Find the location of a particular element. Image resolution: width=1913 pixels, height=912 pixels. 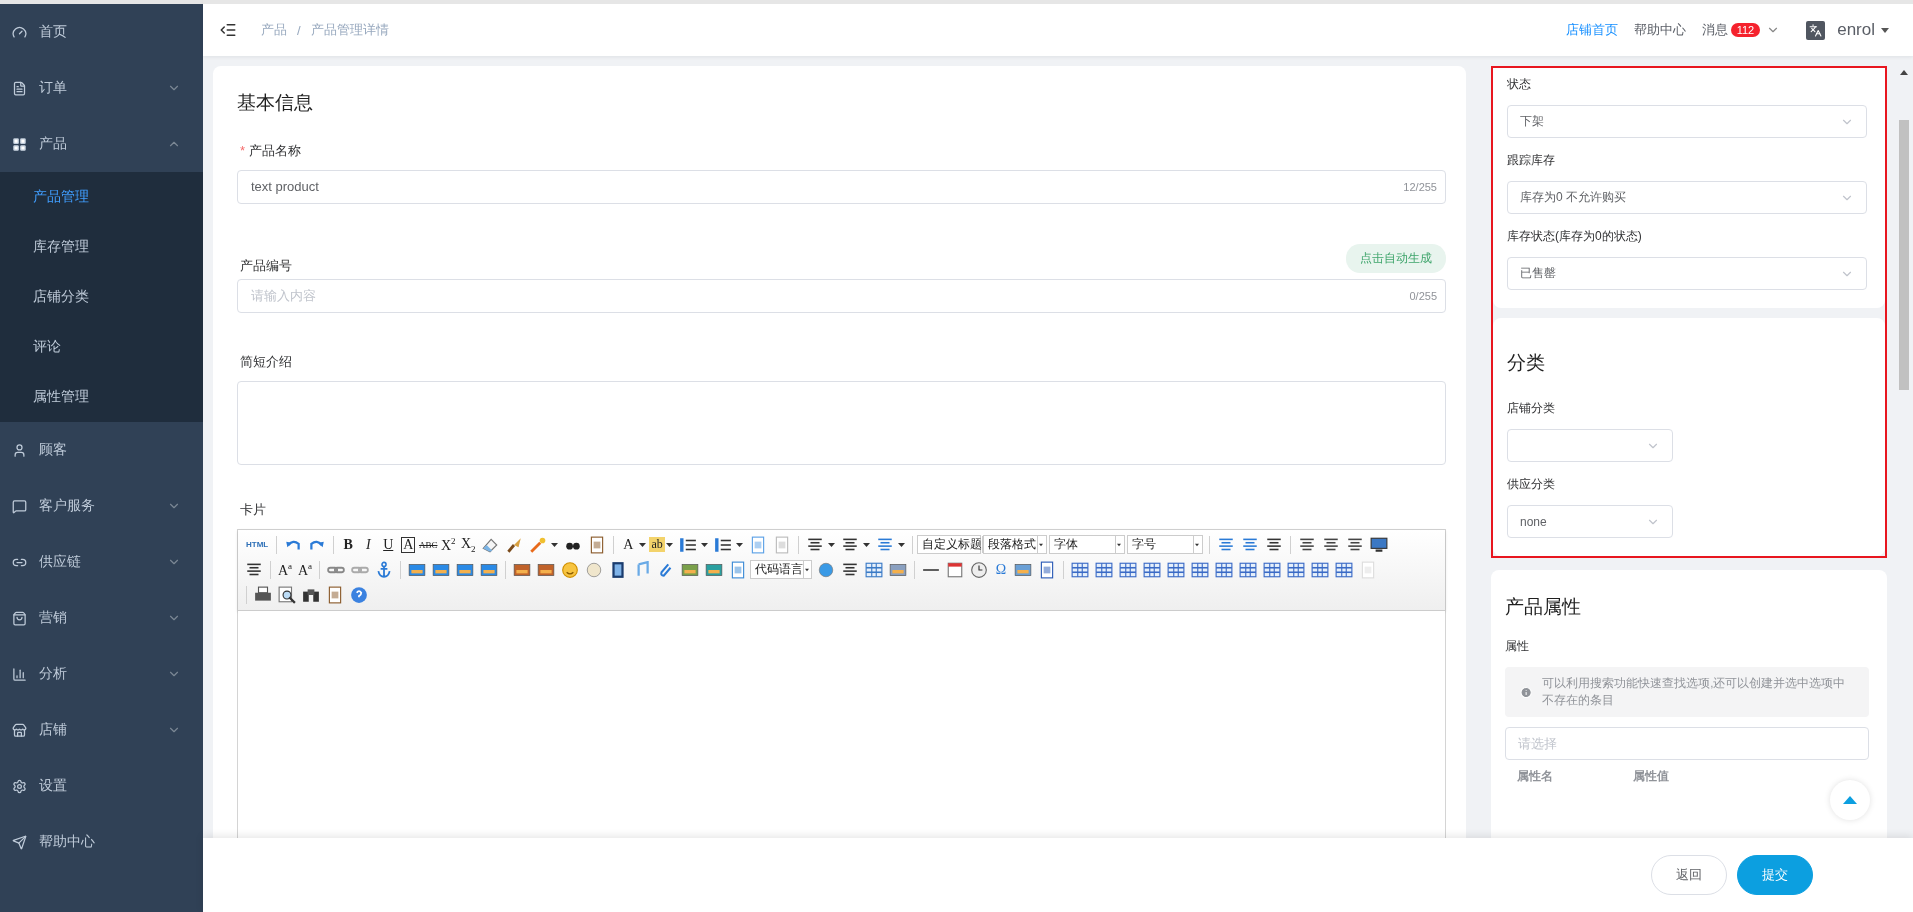

field-label: 产品编号 is located at coordinates (266, 265).